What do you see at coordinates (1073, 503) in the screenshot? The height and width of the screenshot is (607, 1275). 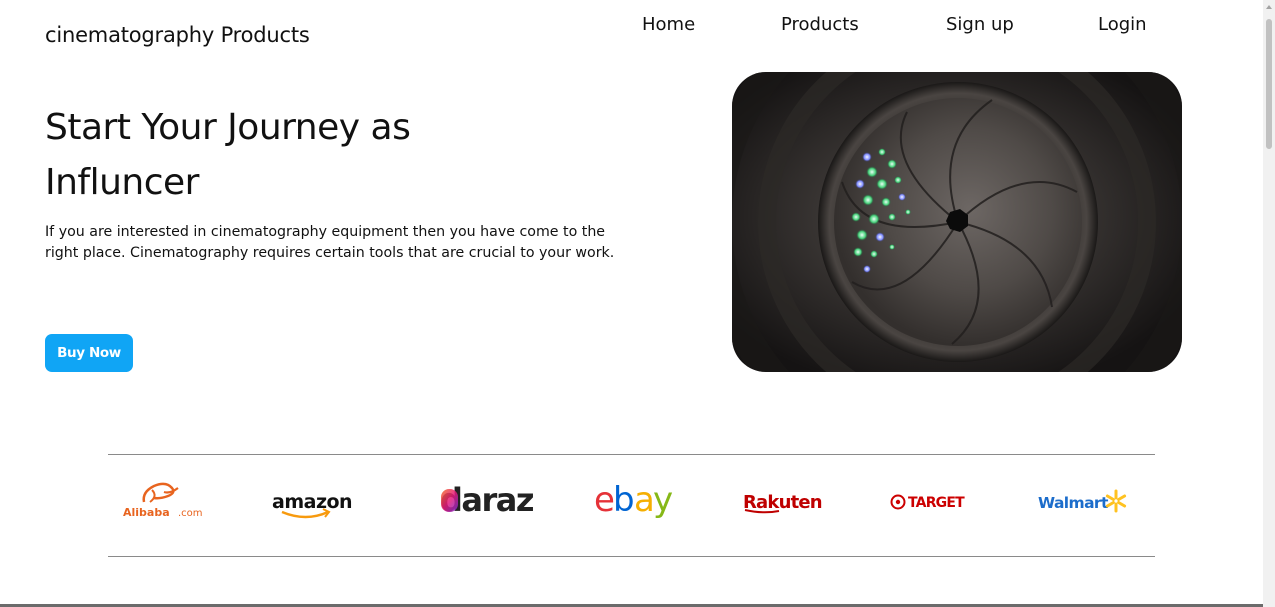 I see `svg-text: Walmart` at bounding box center [1073, 503].